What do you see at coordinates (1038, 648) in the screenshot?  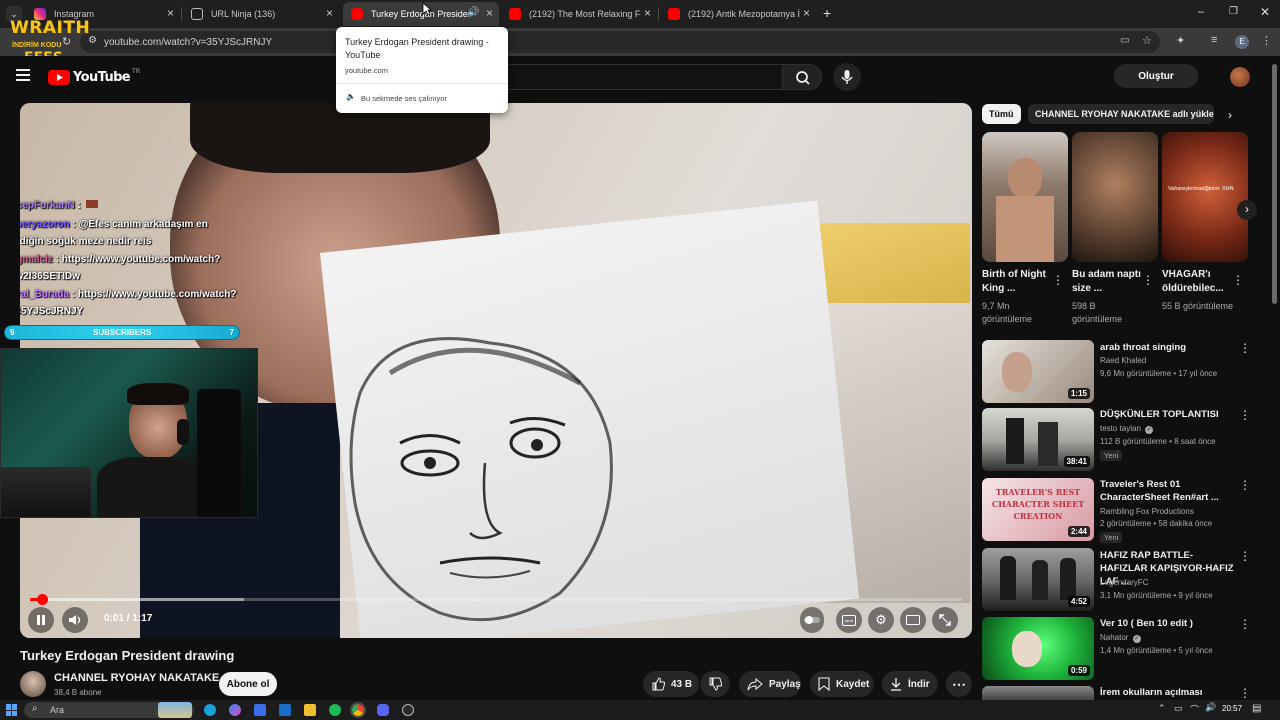 I see `video-thumbnail: 0:59` at bounding box center [1038, 648].